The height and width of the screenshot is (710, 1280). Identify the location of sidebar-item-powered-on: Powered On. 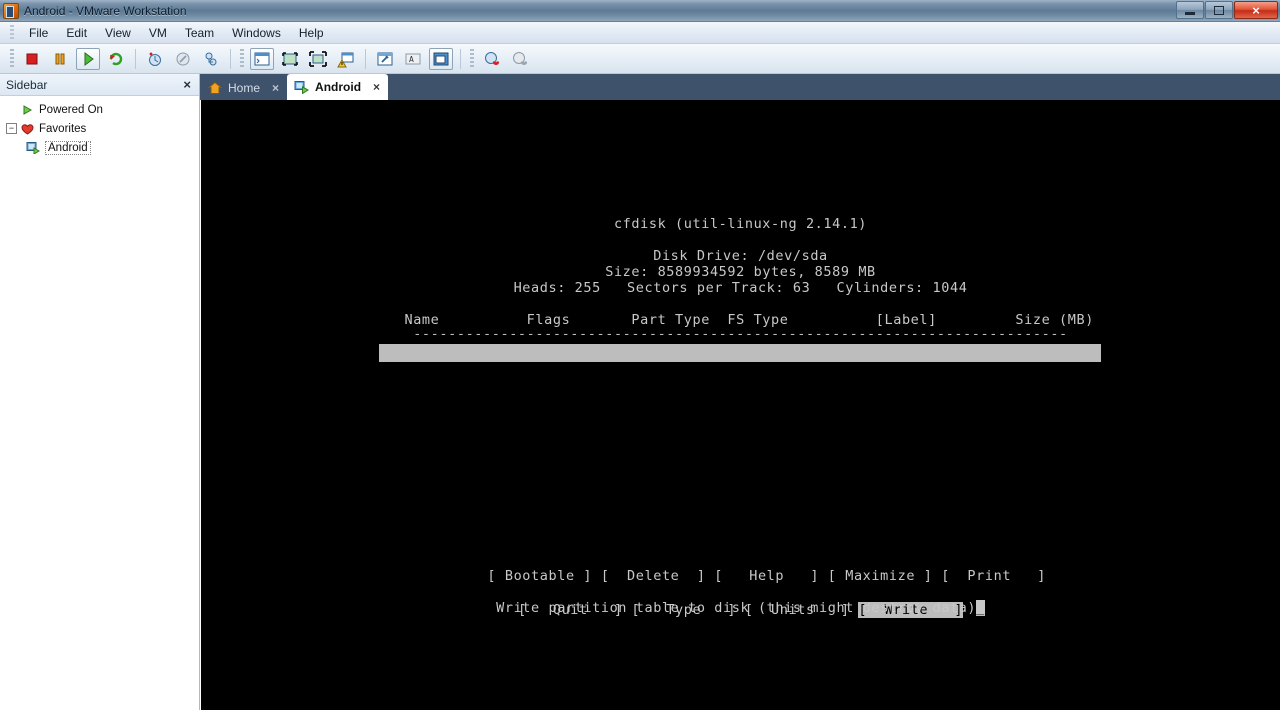
(99, 109).